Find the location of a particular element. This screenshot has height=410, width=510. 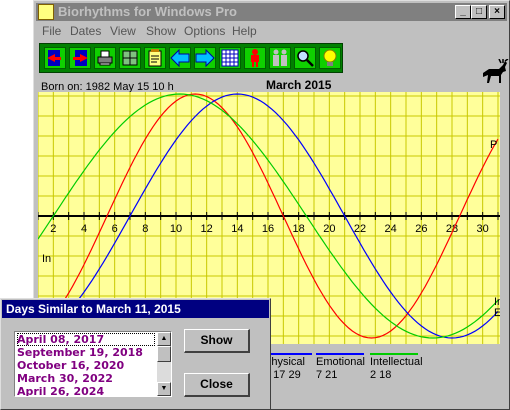

toolbar is located at coordinates (191, 58).